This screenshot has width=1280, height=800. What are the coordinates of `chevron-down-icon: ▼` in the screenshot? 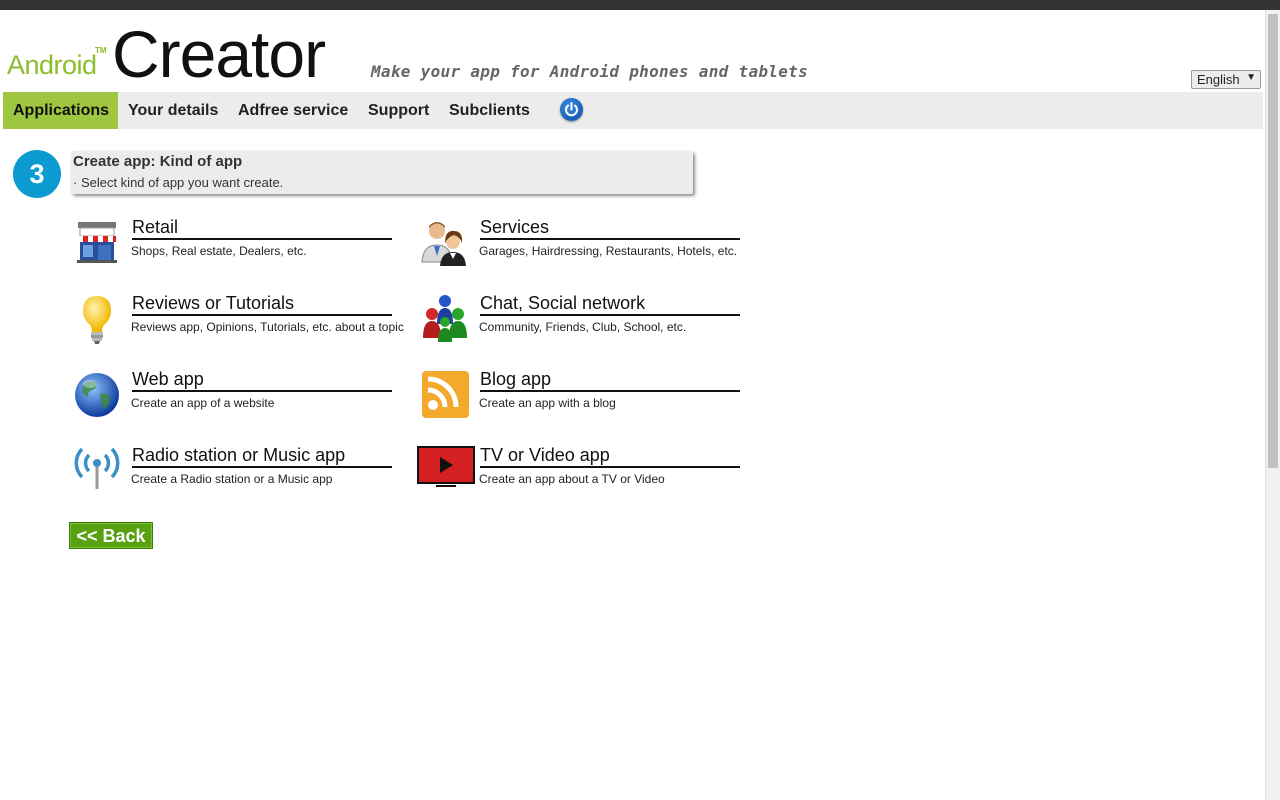 It's located at (1251, 77).